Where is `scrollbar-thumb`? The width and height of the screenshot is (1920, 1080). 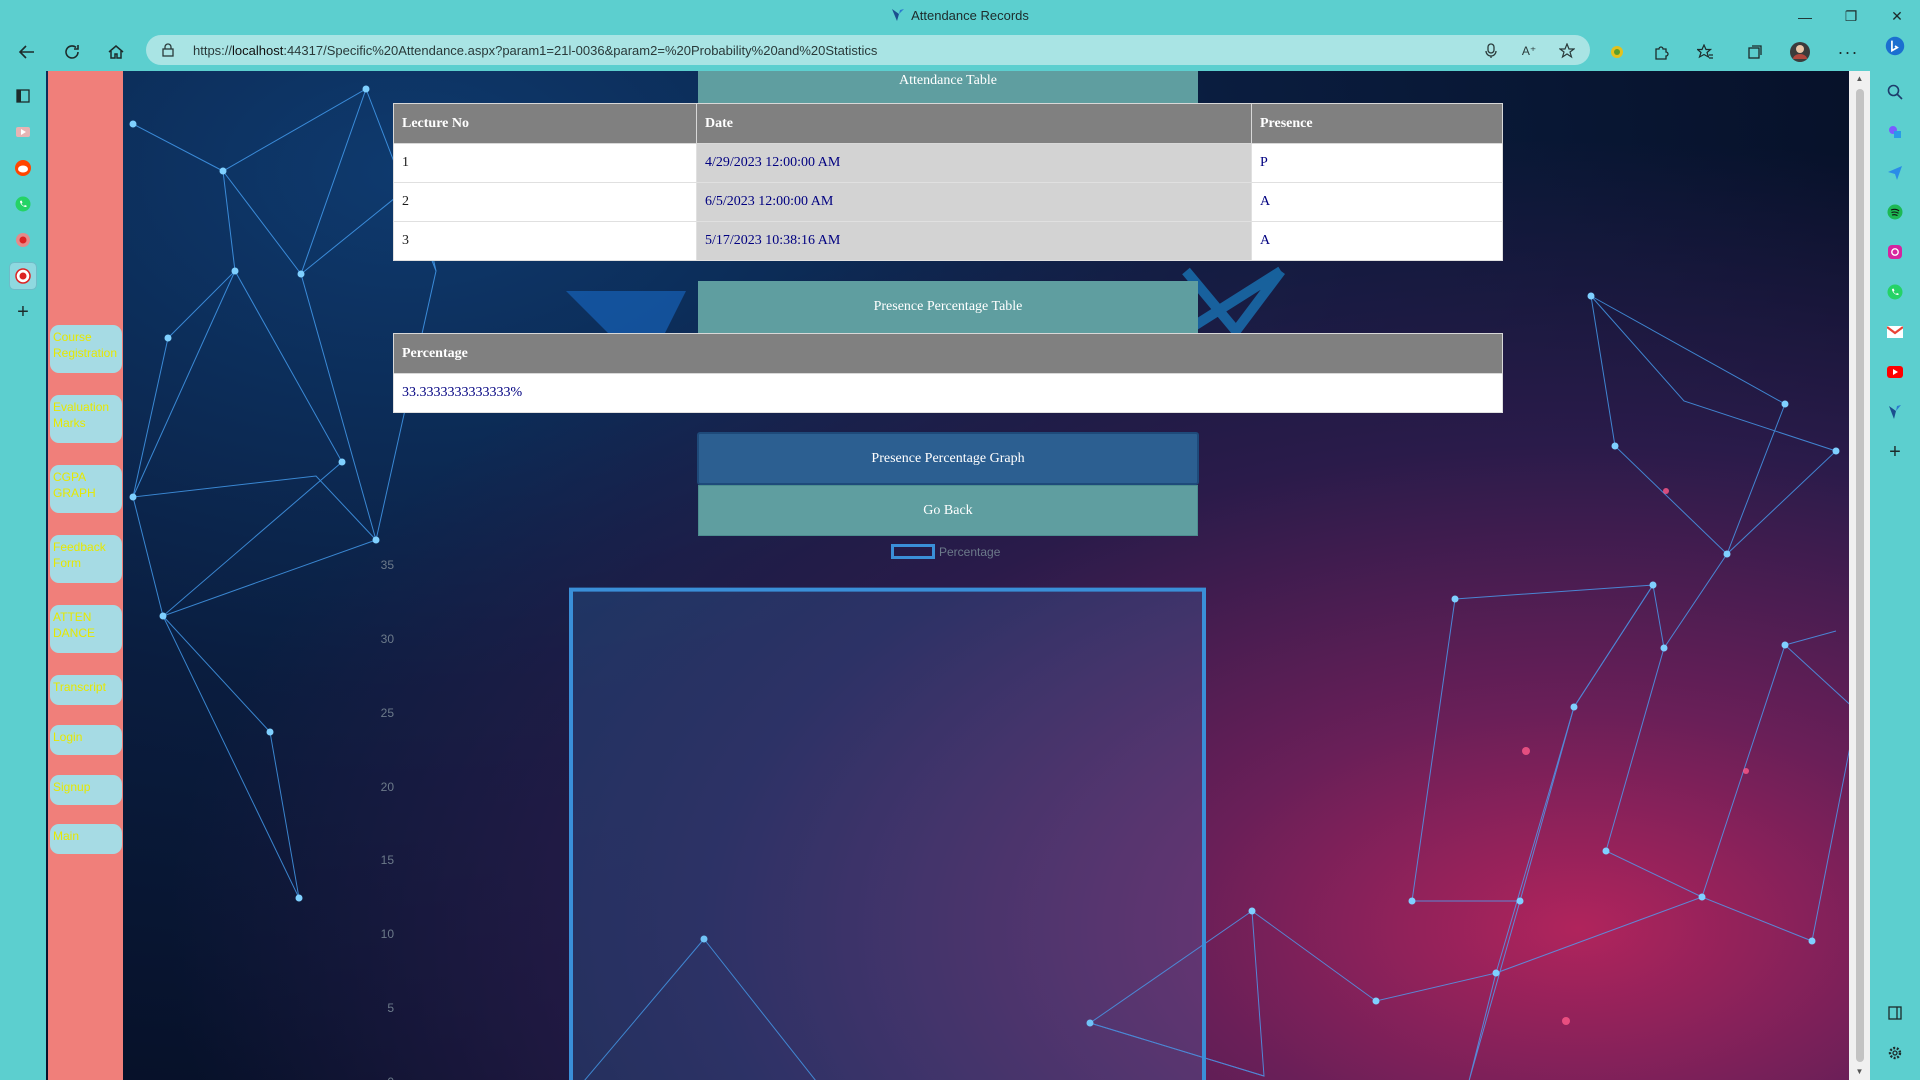
scrollbar-thumb is located at coordinates (1860, 575).